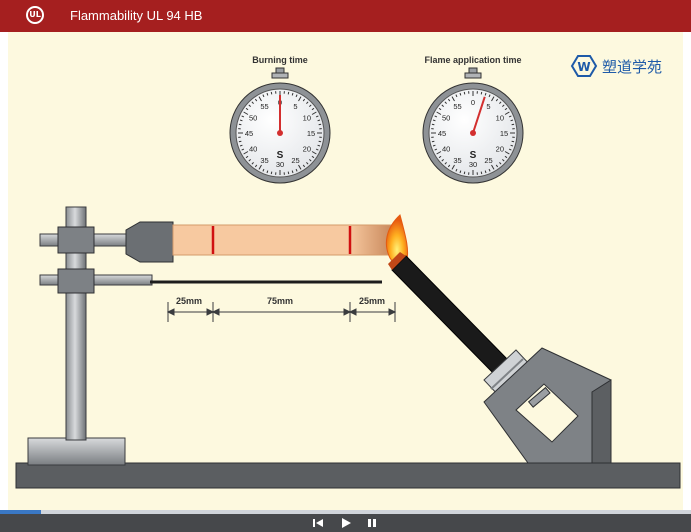 The height and width of the screenshot is (532, 691). What do you see at coordinates (280, 119) in the screenshot?
I see `stopwatch-burning-time: Burning time 0510152025303540455055 S` at bounding box center [280, 119].